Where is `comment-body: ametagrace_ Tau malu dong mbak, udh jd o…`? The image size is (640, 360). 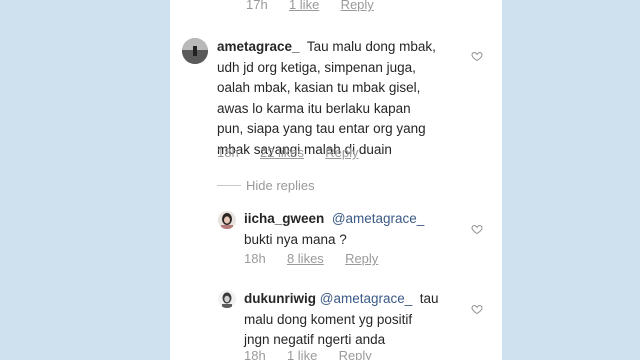 comment-body: ametagrace_ Tau malu dong mbak, udh jd o… is located at coordinates (340, 98).